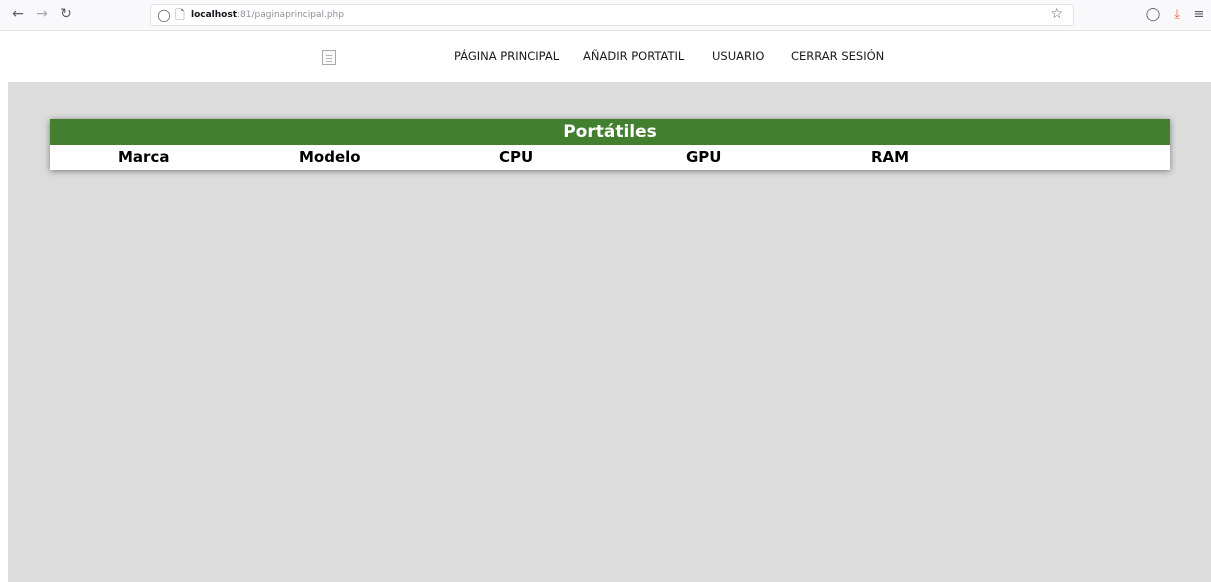 Image resolution: width=1211 pixels, height=582 pixels. What do you see at coordinates (612, 15) in the screenshot?
I see `address-bar: ◯ 🗋 localhost:81/paginaprincipal.php ☆` at bounding box center [612, 15].